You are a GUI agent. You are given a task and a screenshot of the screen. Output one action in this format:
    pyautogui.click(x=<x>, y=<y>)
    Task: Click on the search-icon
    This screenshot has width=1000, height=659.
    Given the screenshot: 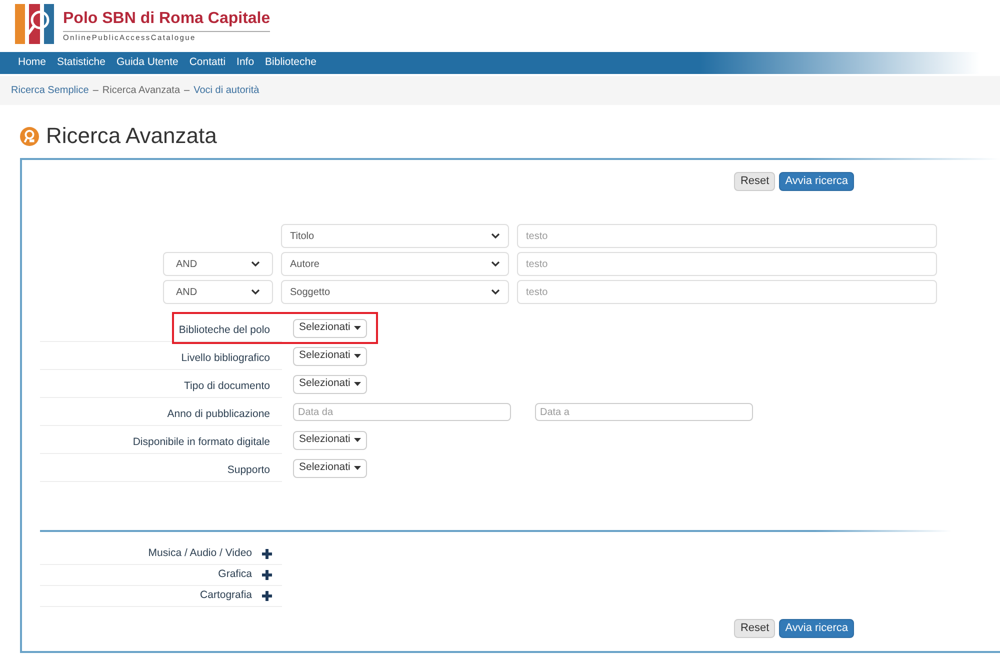 What is the action you would take?
    pyautogui.click(x=29, y=136)
    